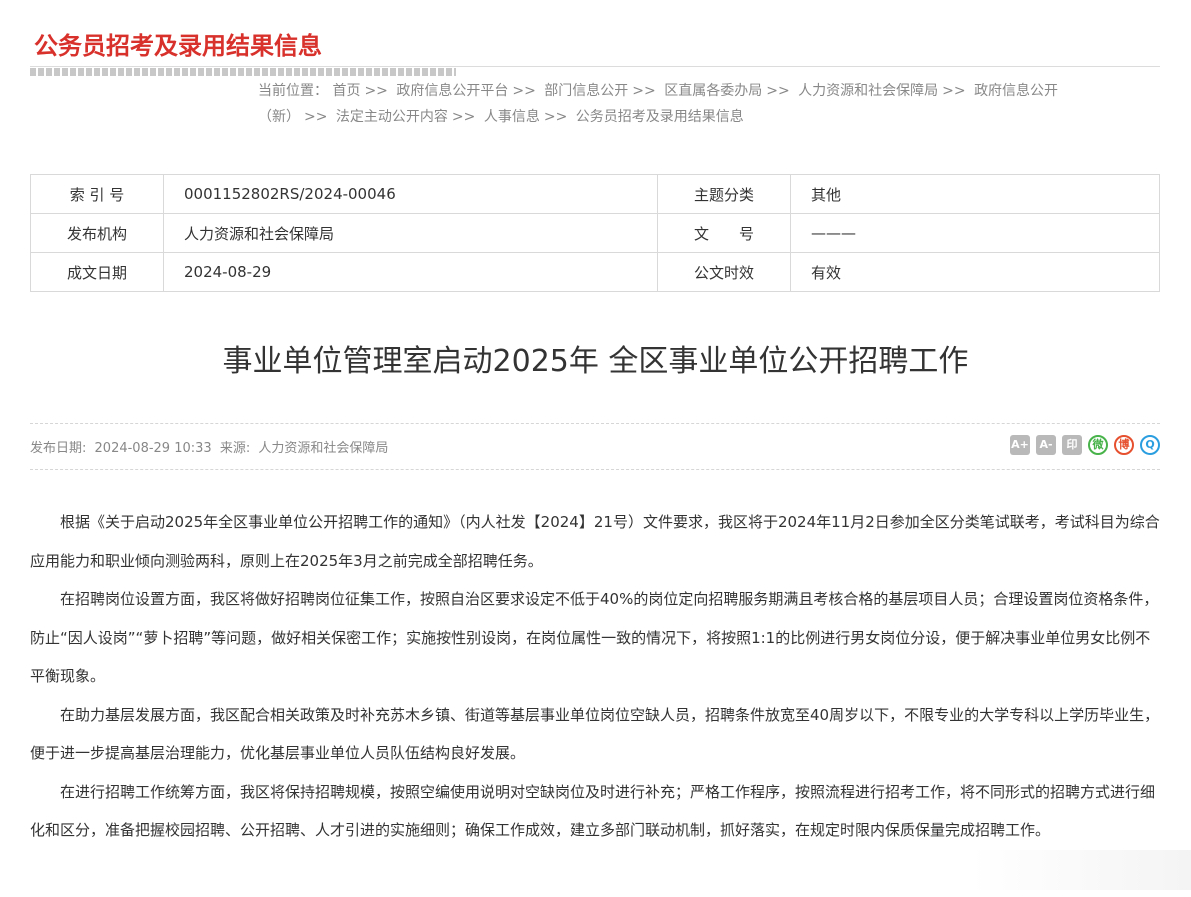 Image resolution: width=1191 pixels, height=897 pixels. Describe the element at coordinates (512, 117) in the screenshot. I see `breadcrumb-personnel-info: 人事信息` at that location.